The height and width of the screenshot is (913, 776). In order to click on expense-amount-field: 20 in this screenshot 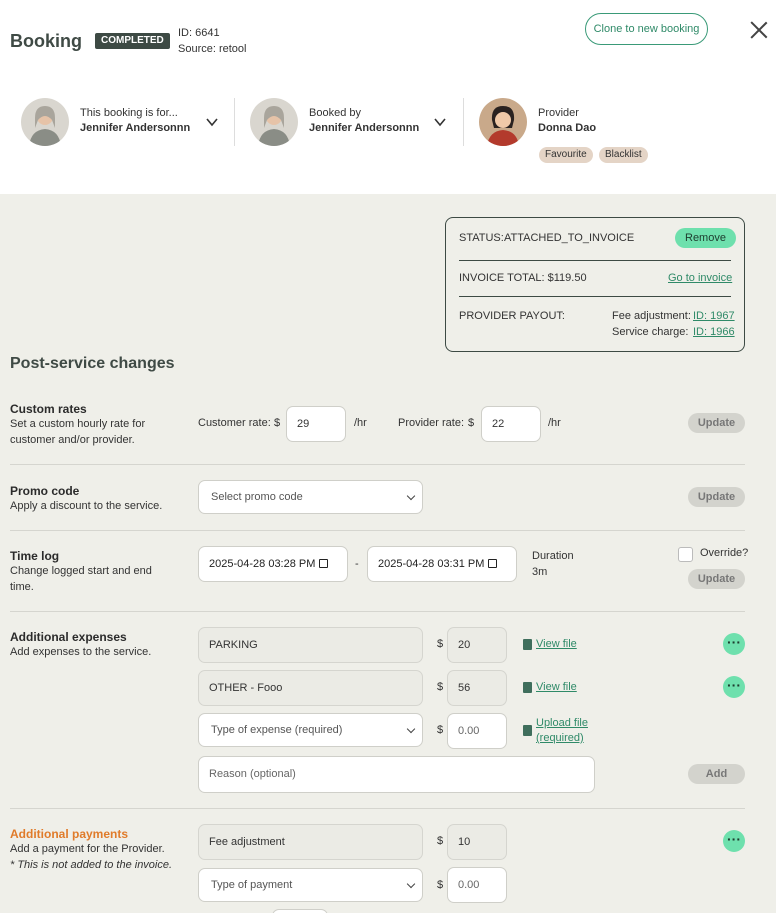, I will do `click(477, 645)`.